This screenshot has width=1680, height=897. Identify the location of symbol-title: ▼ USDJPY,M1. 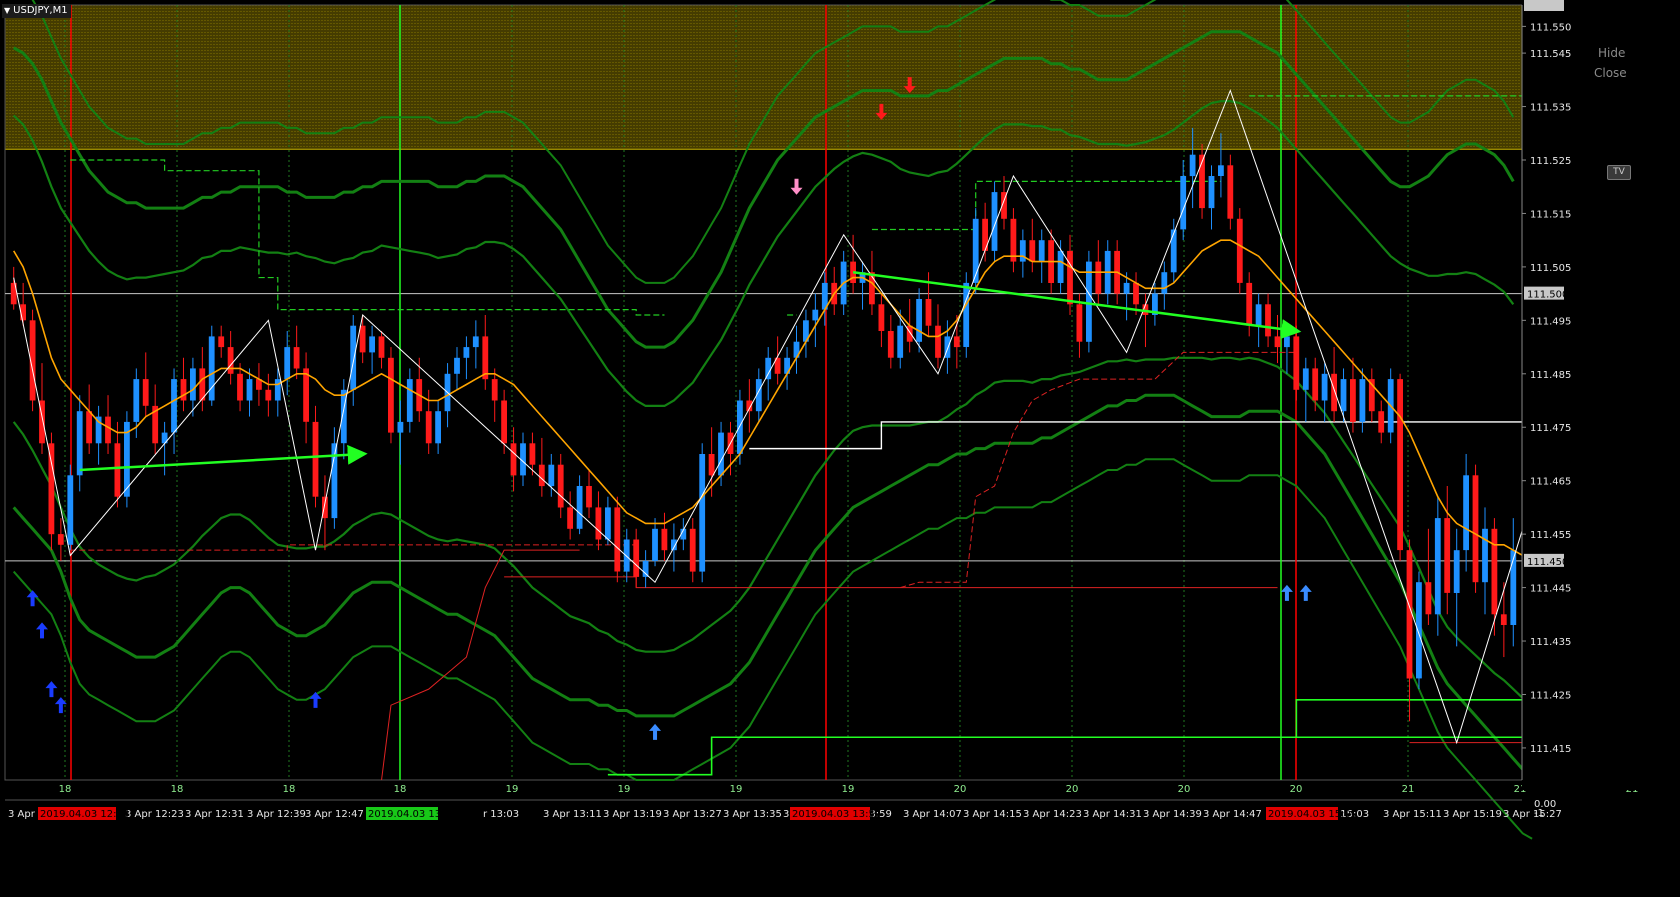
(36, 11).